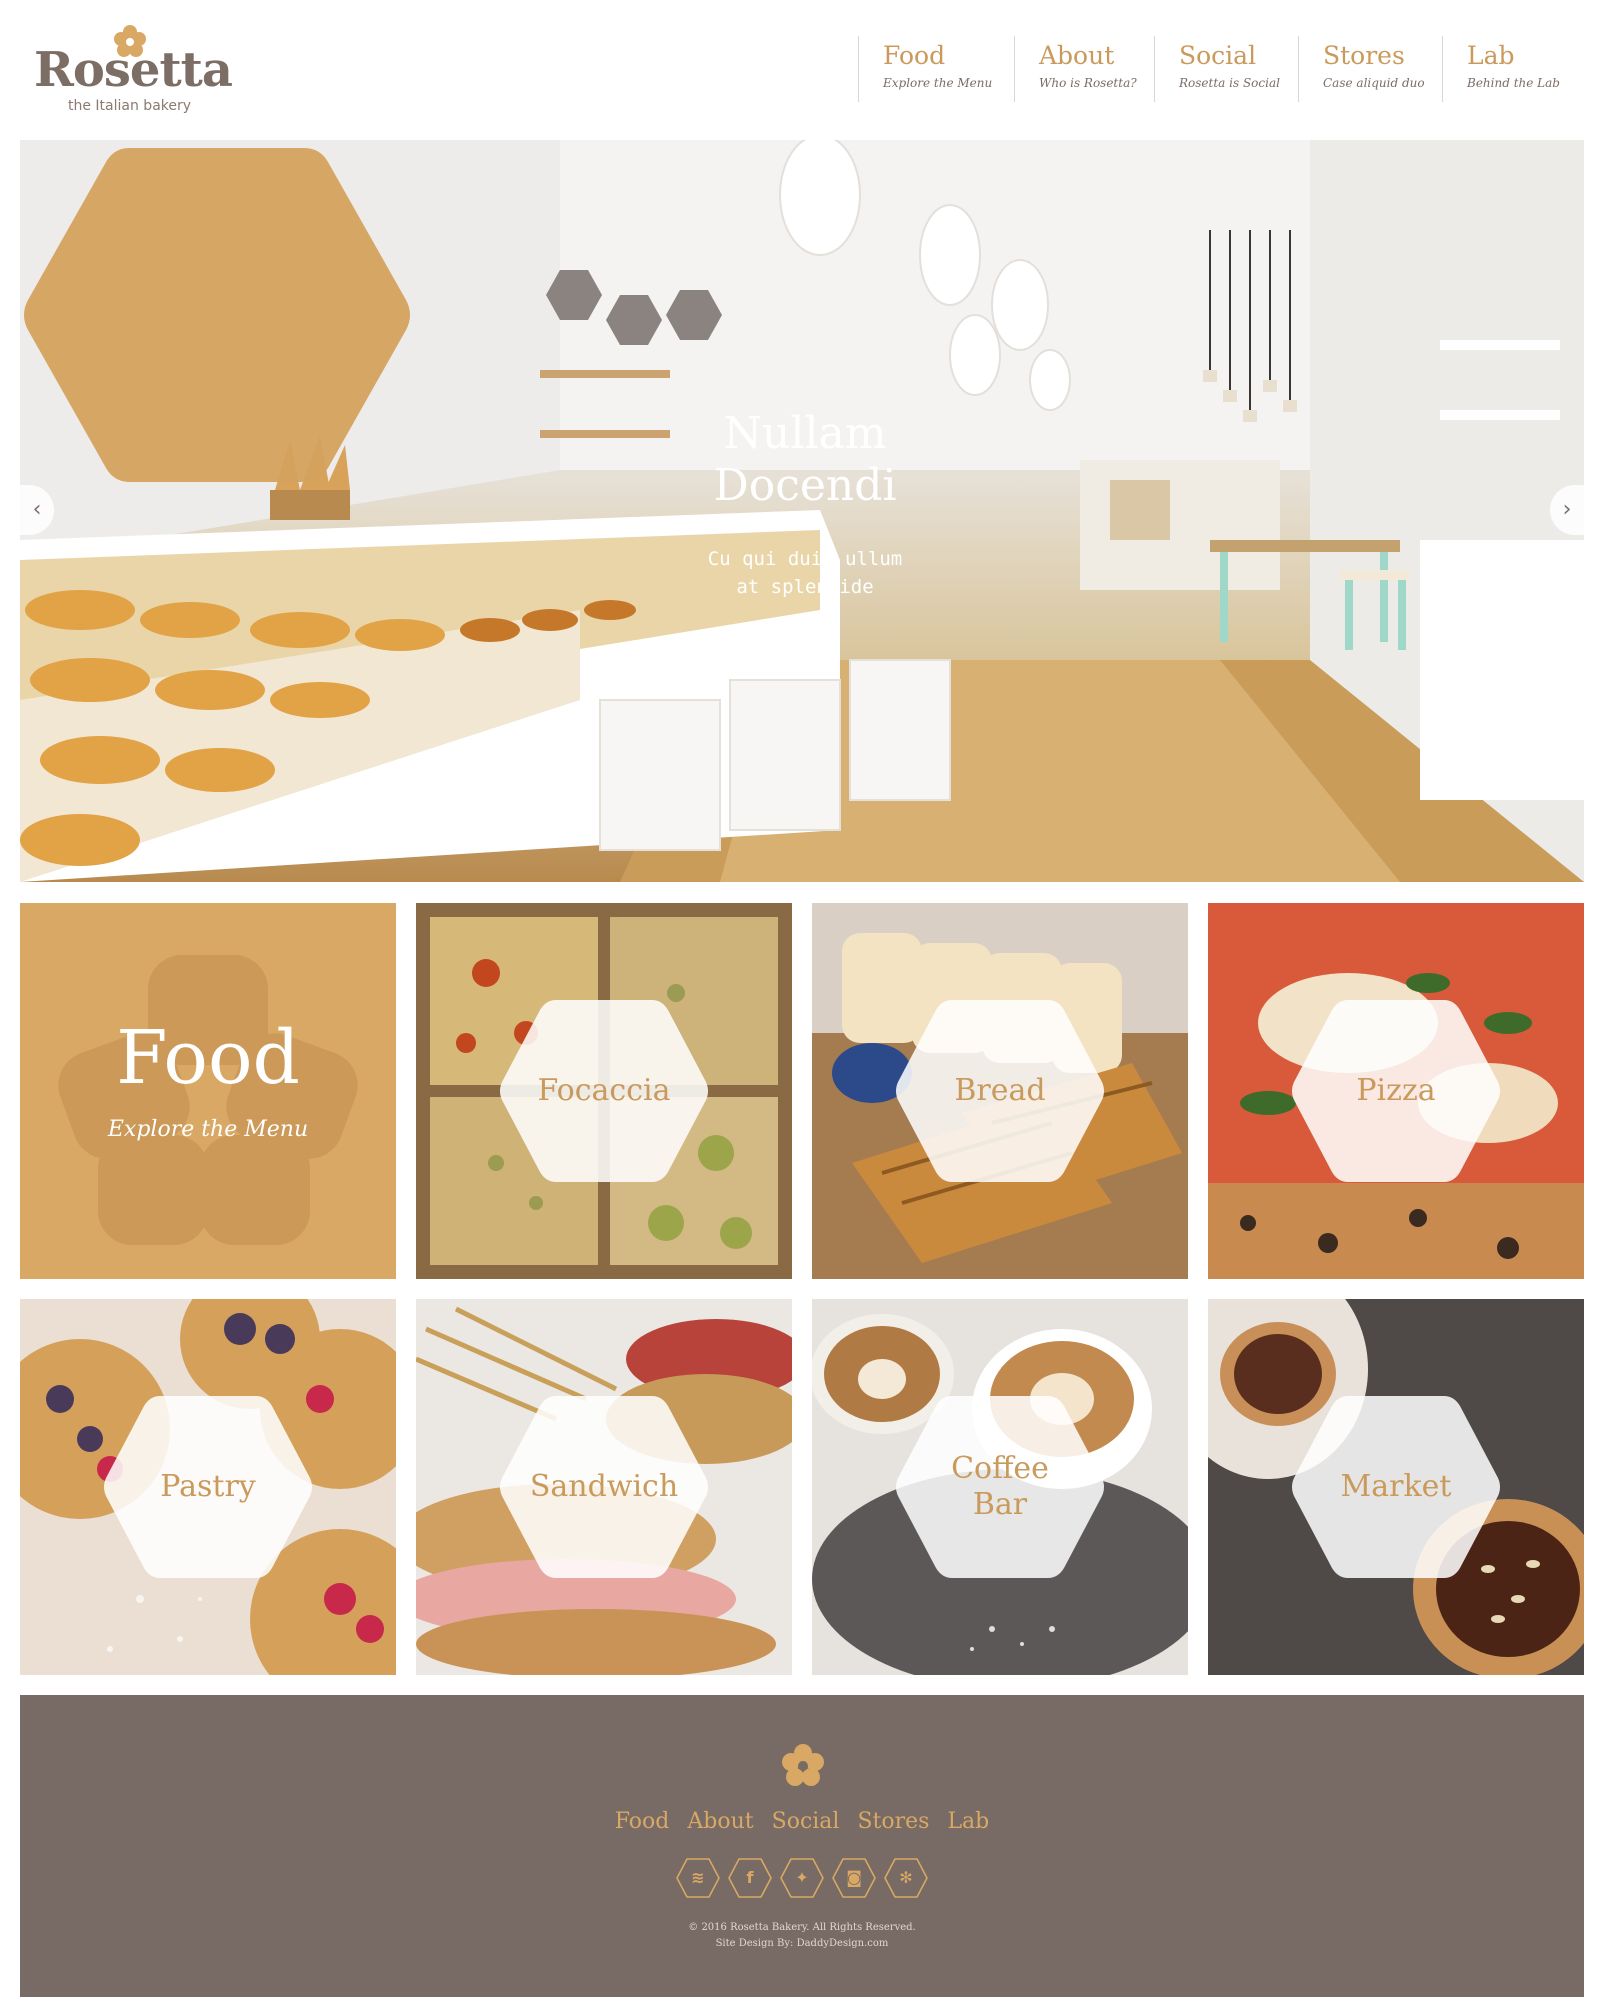 The width and height of the screenshot is (1600, 2010). I want to click on design-credit-link: Site Design By: DaddyDesign.com, so click(802, 1944).